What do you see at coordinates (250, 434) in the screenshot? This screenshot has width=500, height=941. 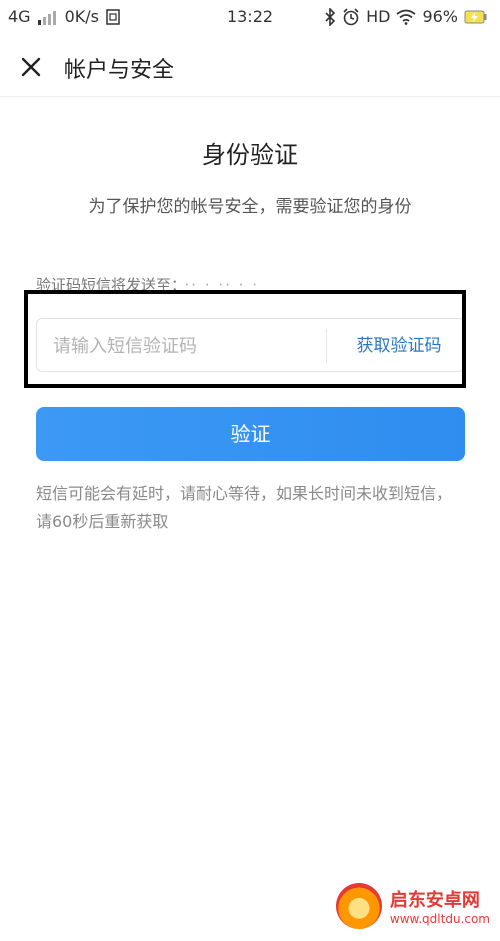 I see `verify-button: 验证` at bounding box center [250, 434].